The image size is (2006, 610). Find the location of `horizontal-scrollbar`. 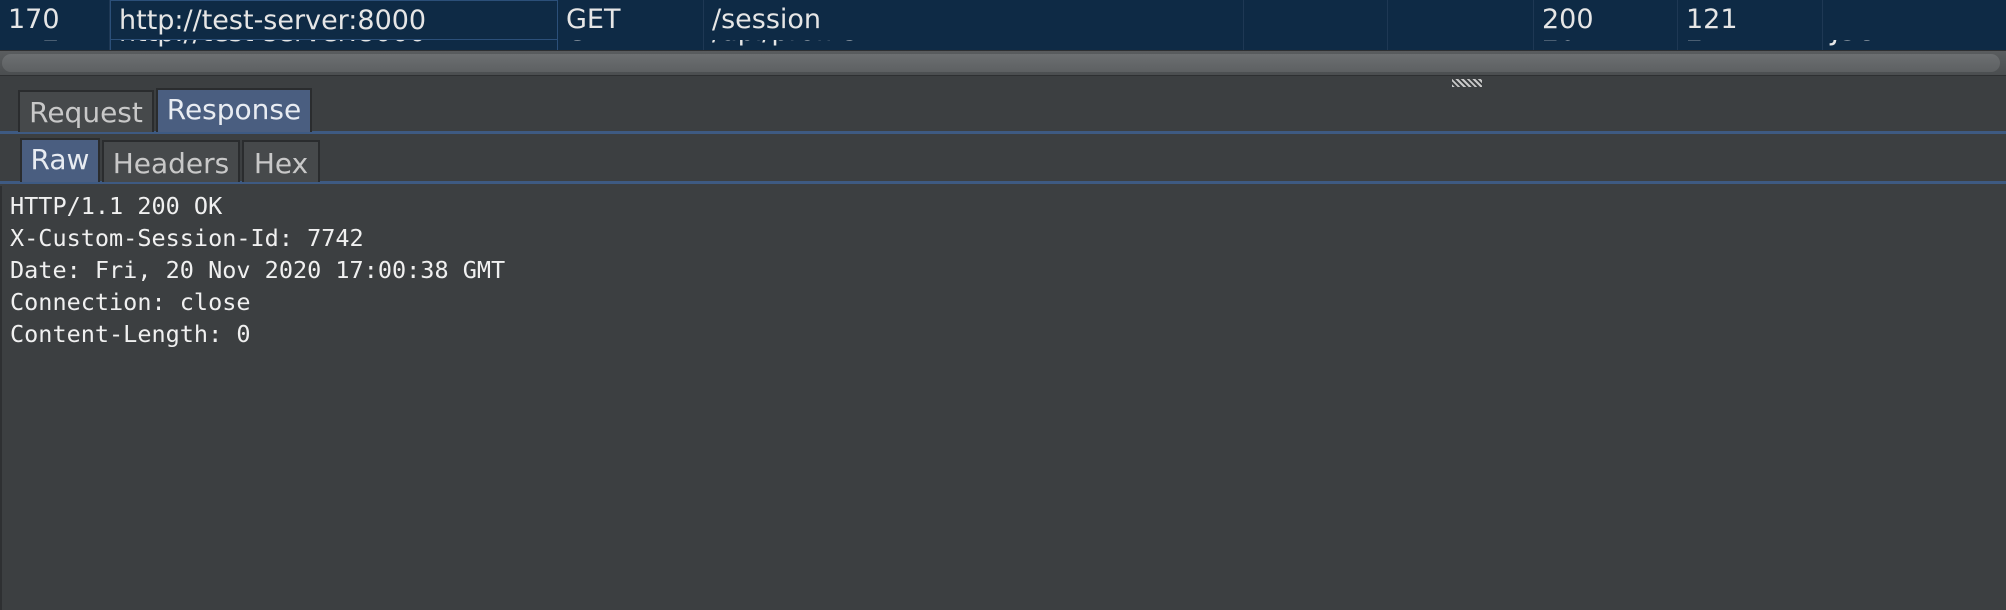

horizontal-scrollbar is located at coordinates (1003, 63).